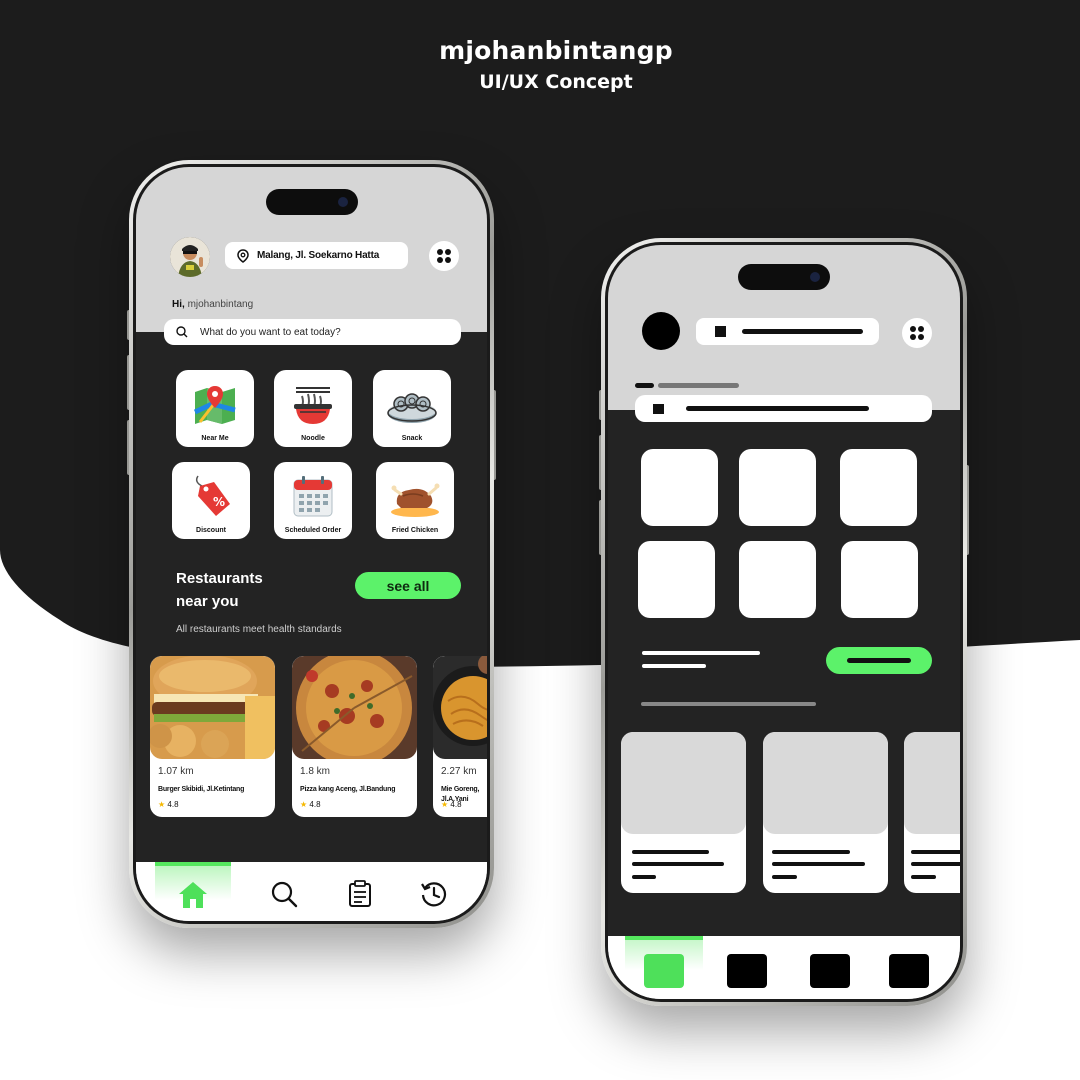 The width and height of the screenshot is (1080, 1080). Describe the element at coordinates (270, 332) in the screenshot. I see `search-placeholder: What do you want to eat today?` at that location.